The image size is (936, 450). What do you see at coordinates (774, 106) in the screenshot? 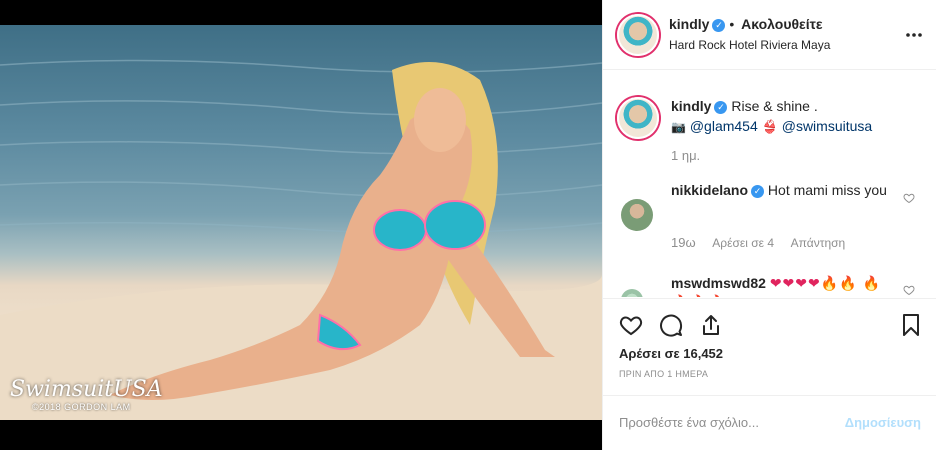
I see `caption-text: Rise & shine .` at bounding box center [774, 106].